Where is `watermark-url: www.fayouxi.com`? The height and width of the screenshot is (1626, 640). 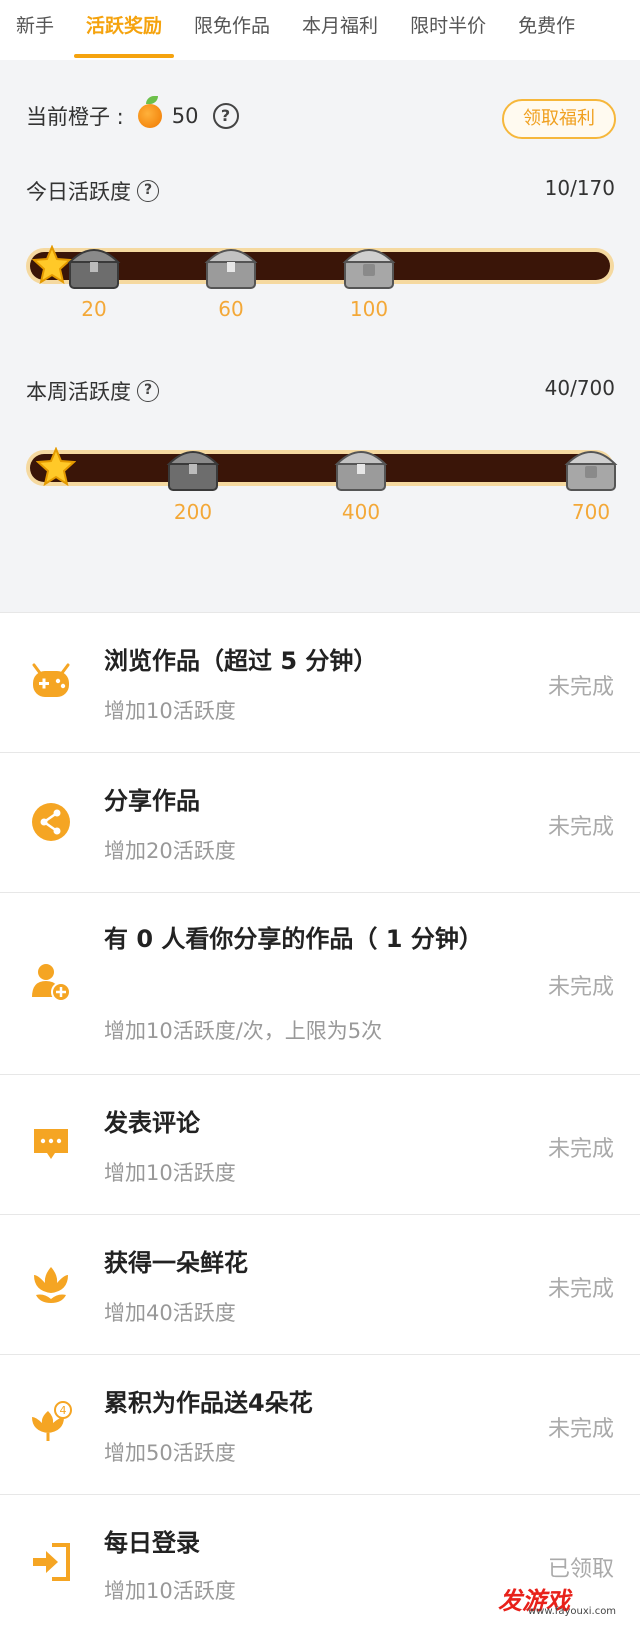 watermark-url: www.fayouxi.com is located at coordinates (572, 1611).